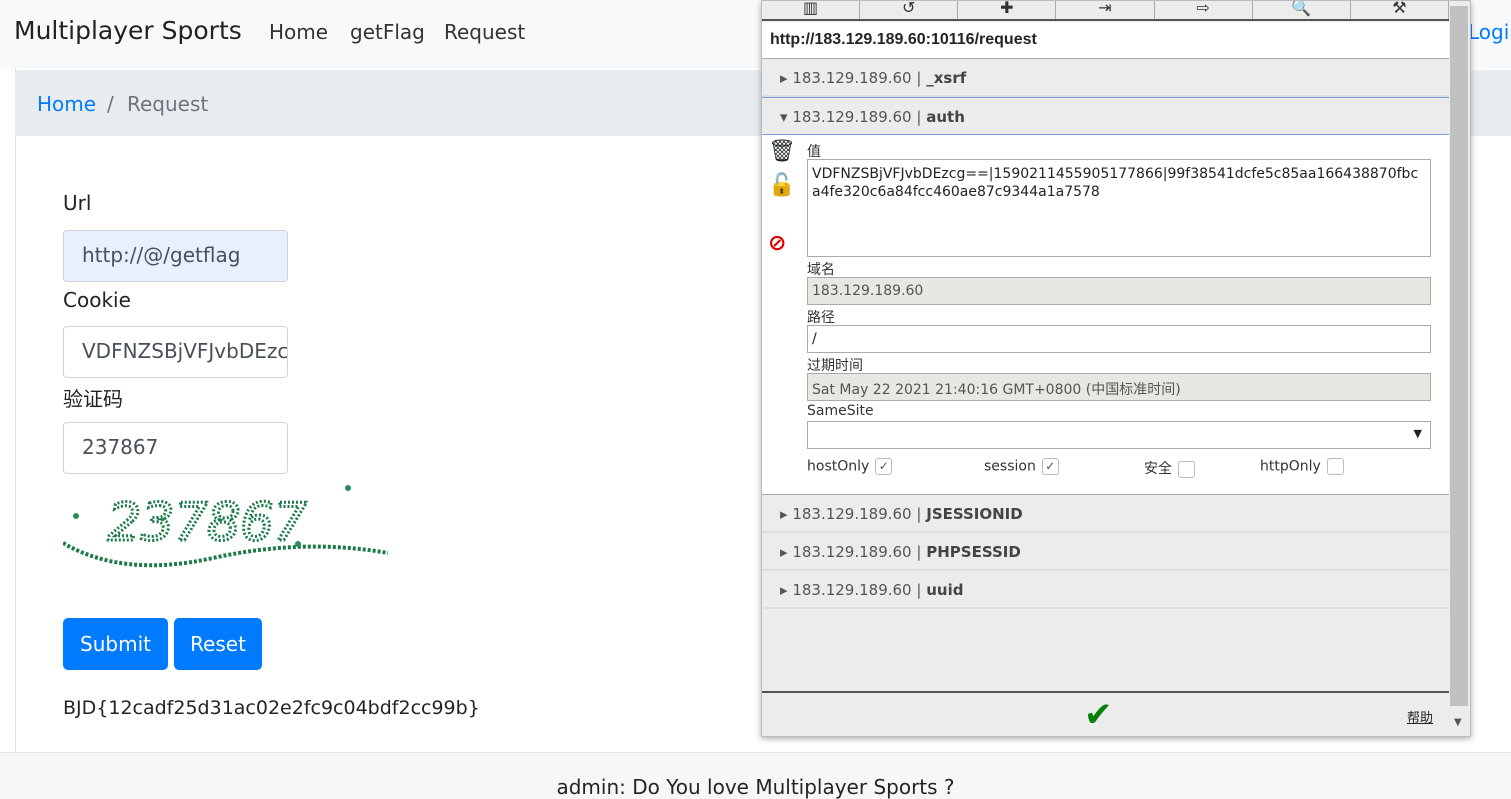  I want to click on cookie-label: Cookie, so click(97, 300).